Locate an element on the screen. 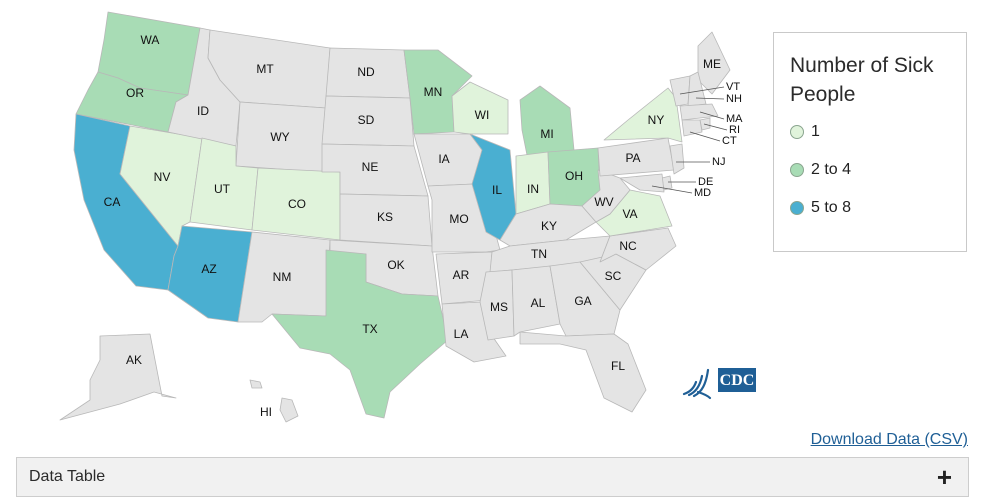 The image size is (985, 501). download-data-link: Download Data (CSV) is located at coordinates (889, 440).